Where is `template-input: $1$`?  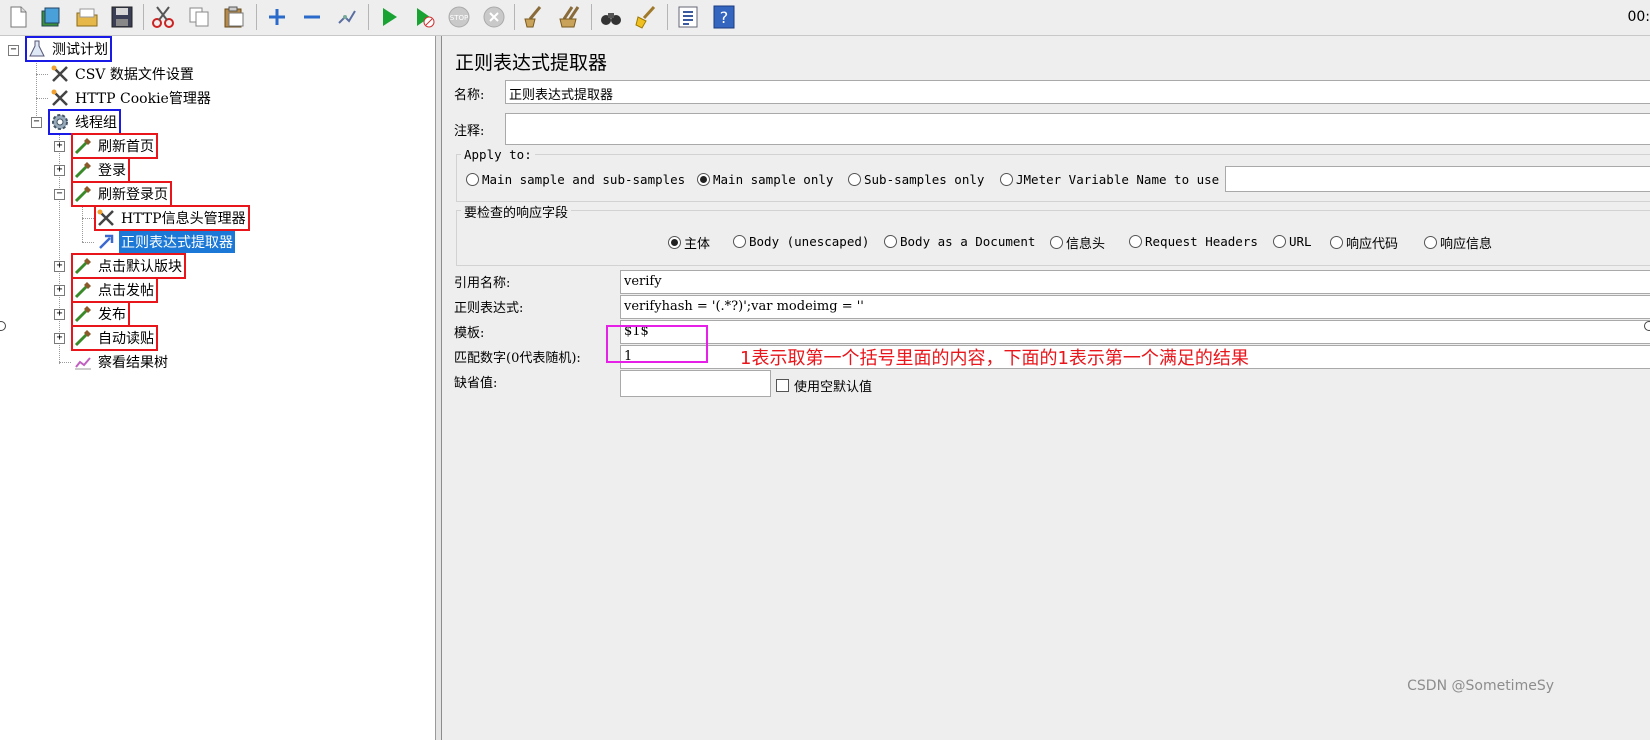 template-input: $1$ is located at coordinates (1135, 332).